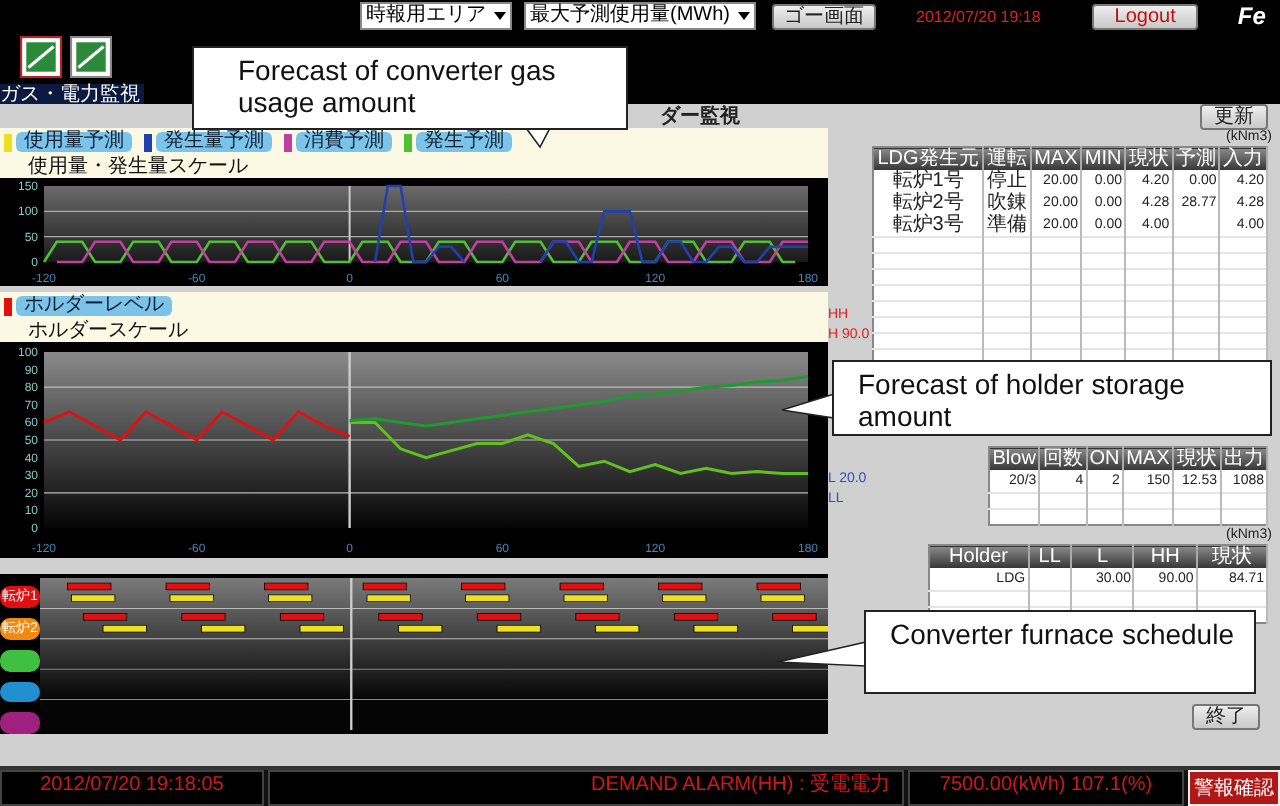 The width and height of the screenshot is (1280, 806). I want to click on table-cell: 準備, so click(1007, 225).